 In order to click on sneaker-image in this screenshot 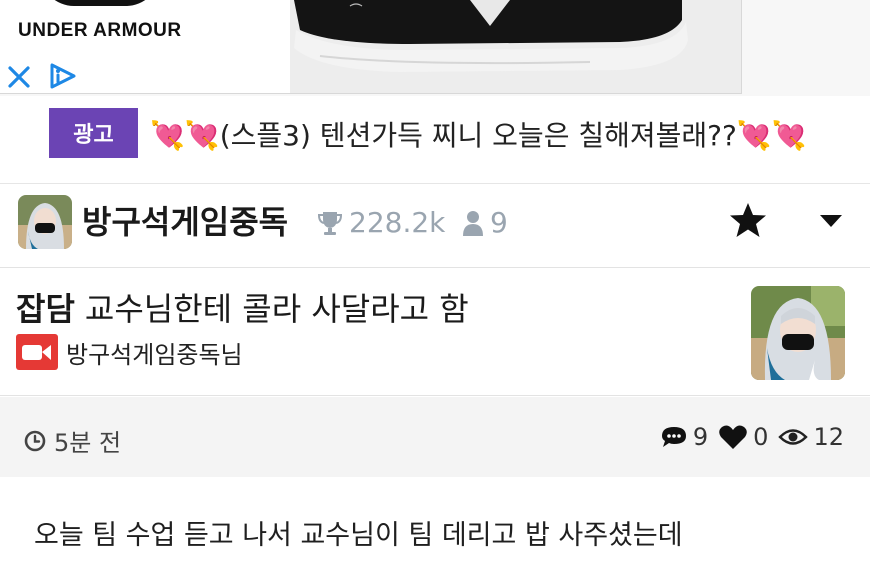, I will do `click(515, 46)`.